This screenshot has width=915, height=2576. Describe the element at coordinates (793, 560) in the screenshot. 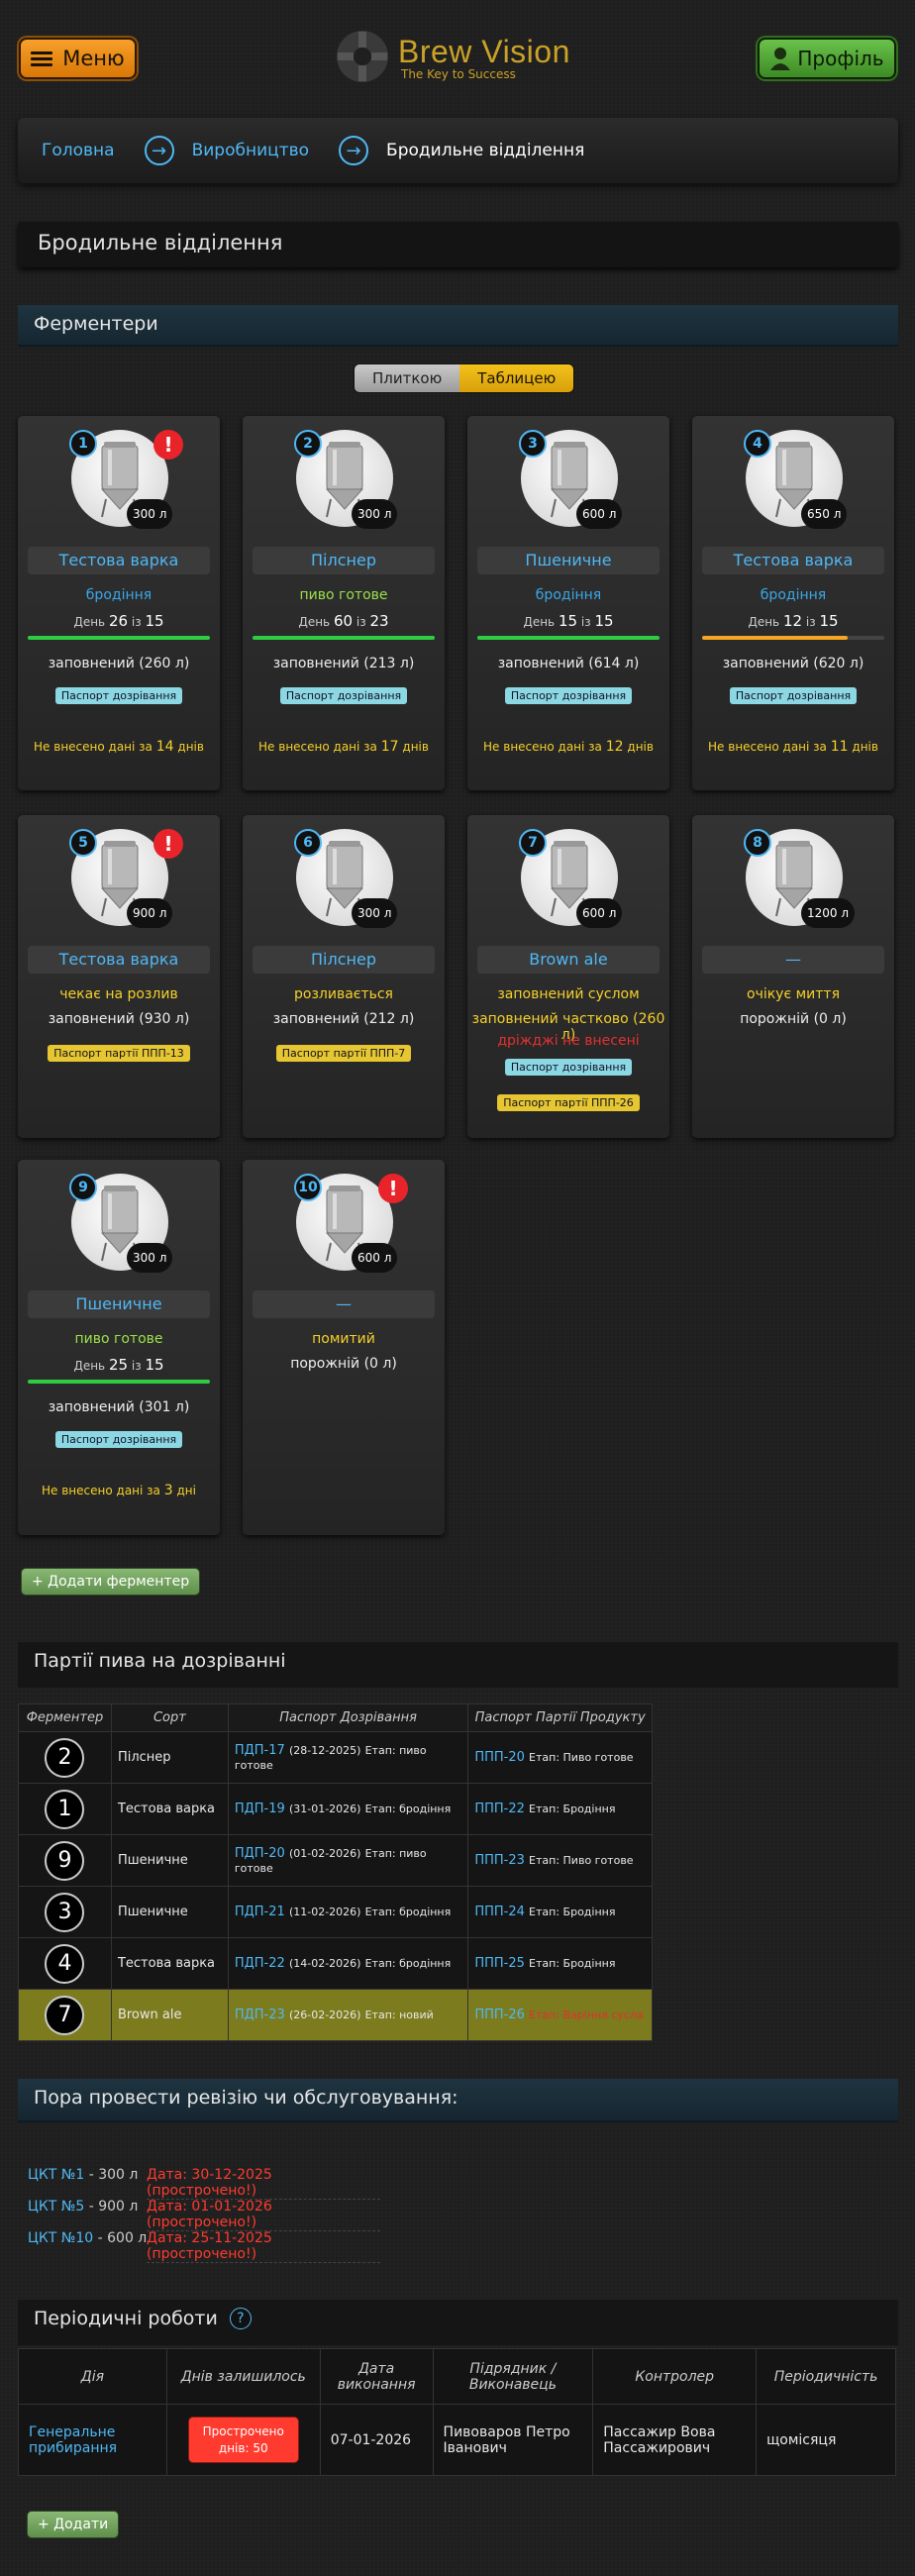

I see `fermenter-name: Тестова варка` at that location.